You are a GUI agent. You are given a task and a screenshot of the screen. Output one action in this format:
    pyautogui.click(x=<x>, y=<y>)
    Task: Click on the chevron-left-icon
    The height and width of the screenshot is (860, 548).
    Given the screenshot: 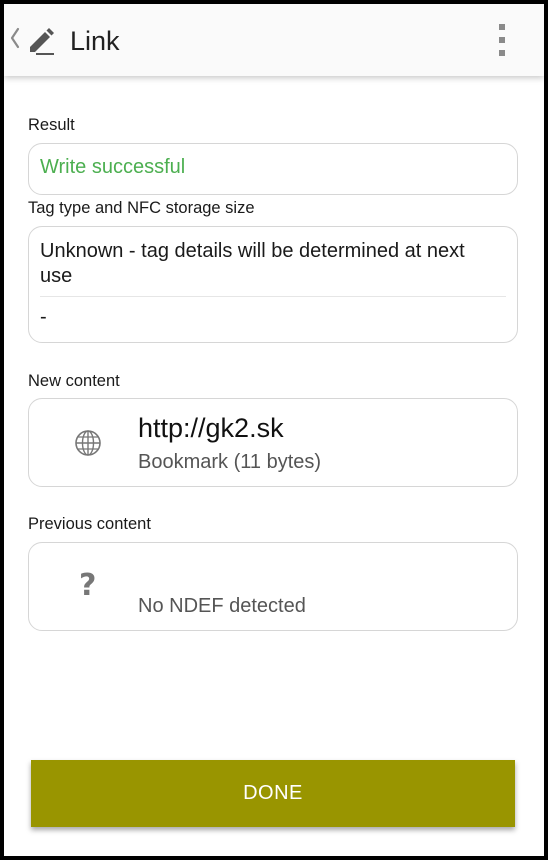 What is the action you would take?
    pyautogui.click(x=15, y=38)
    